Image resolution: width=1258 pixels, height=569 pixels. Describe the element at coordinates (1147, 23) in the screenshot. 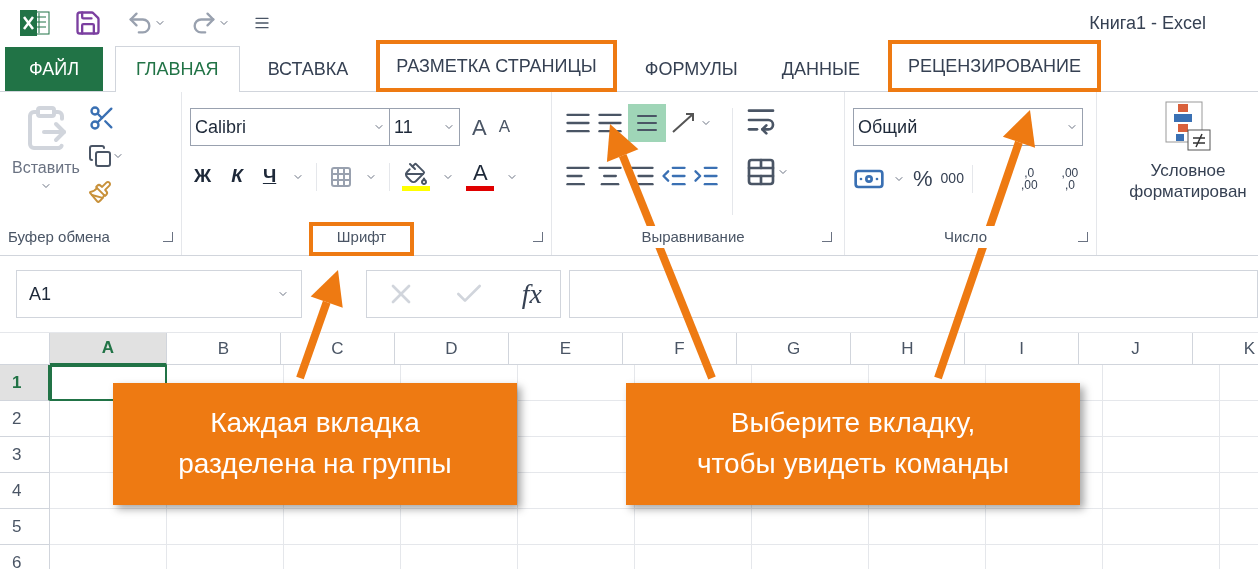

I see `window-title: Книга1 - Excel` at that location.